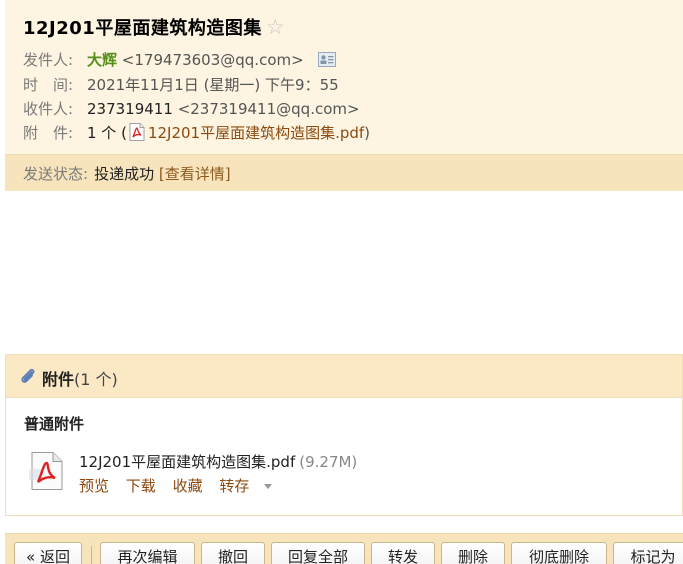 Image resolution: width=683 pixels, height=564 pixels. Describe the element at coordinates (102, 60) in the screenshot. I see `sender-name: 大辉` at that location.